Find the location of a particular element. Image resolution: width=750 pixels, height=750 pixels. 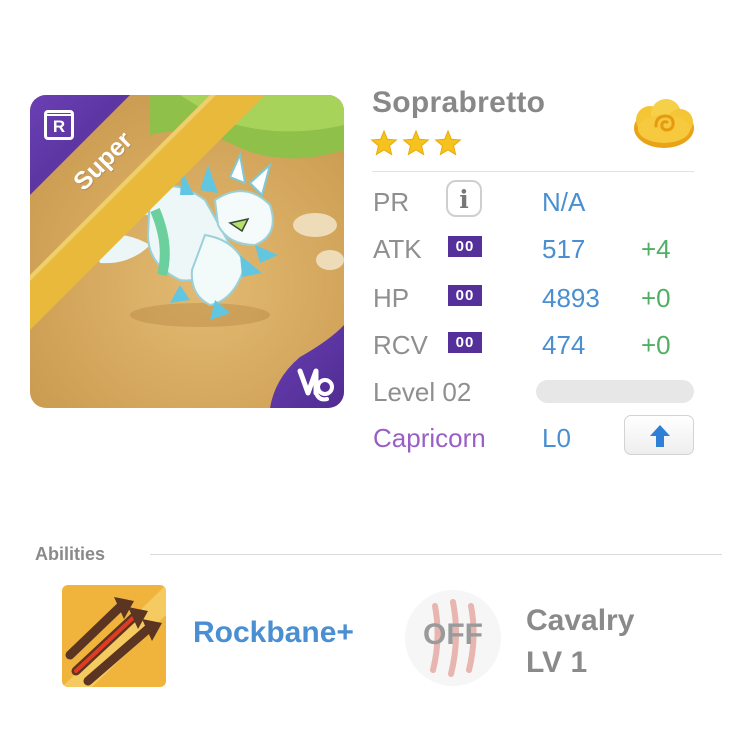

hp-value: 4893 is located at coordinates (571, 298).